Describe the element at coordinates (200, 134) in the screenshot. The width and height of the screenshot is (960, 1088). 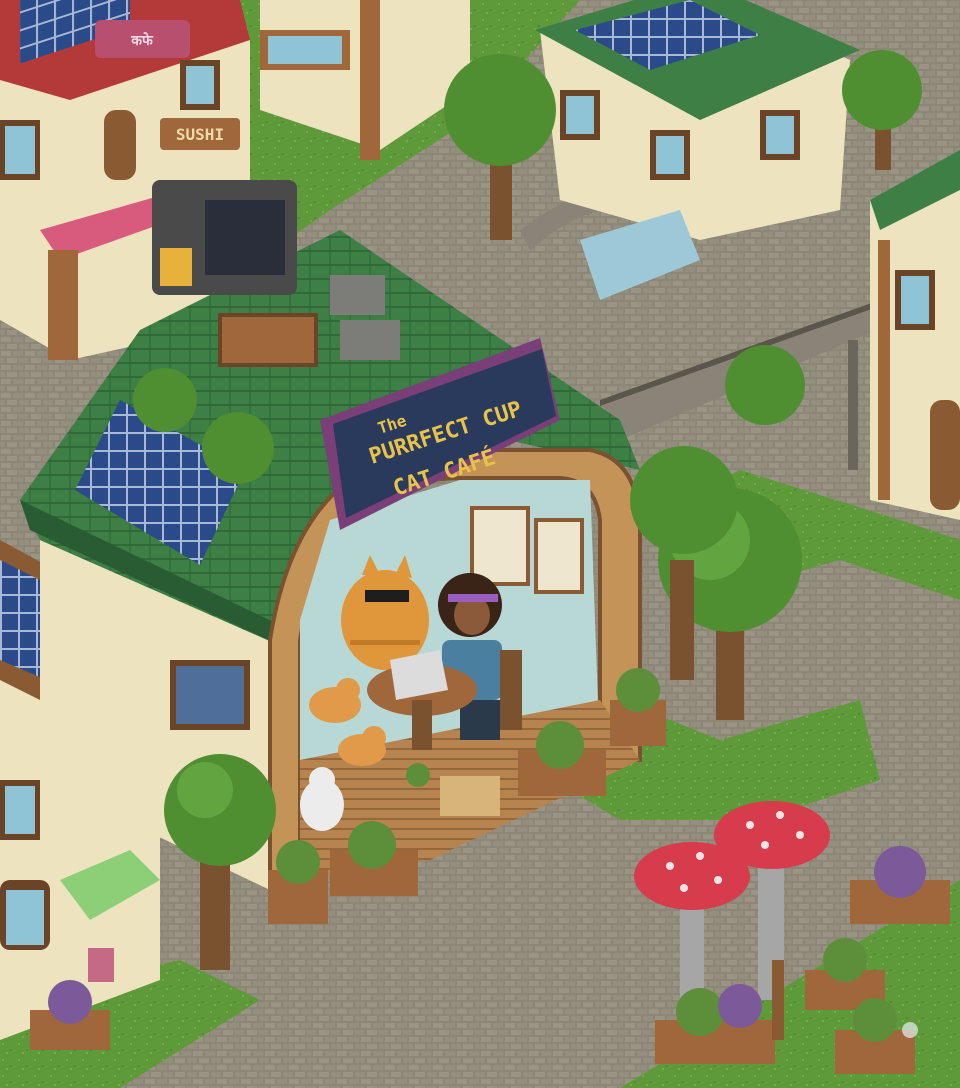
I see `shop-sign-left: SUSHI` at that location.